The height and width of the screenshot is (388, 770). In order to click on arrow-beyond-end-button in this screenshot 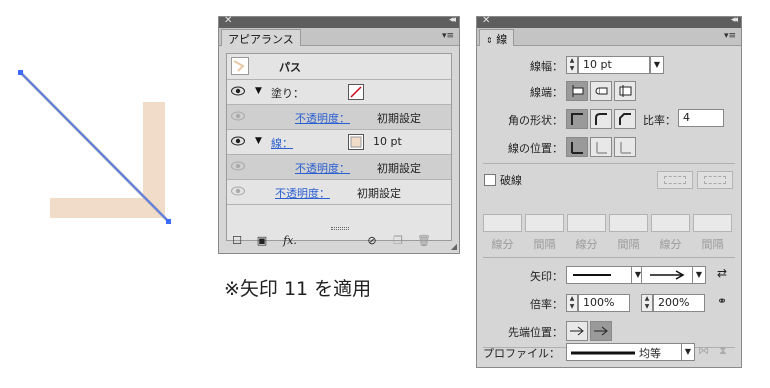, I will do `click(577, 331)`.